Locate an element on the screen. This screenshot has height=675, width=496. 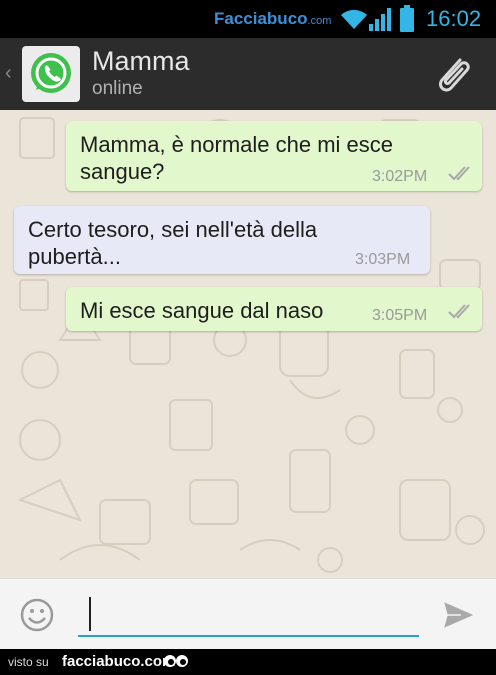
emoji-icon is located at coordinates (37, 615).